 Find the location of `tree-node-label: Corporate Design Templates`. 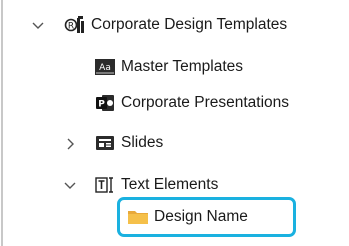

tree-node-label: Corporate Design Templates is located at coordinates (189, 24).